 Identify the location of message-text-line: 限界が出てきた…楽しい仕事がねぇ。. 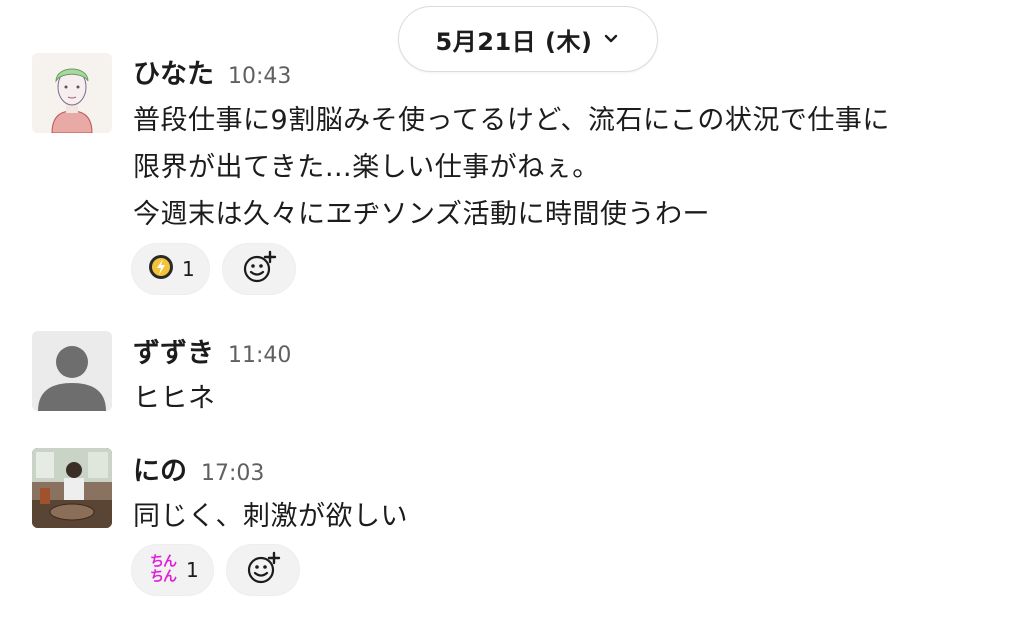
(366, 167).